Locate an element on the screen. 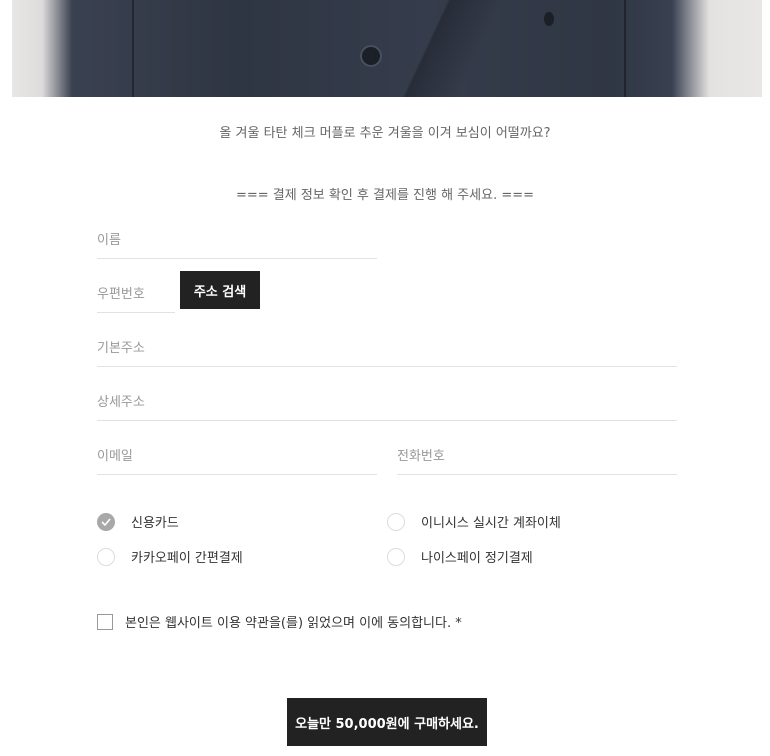  payment-option-nicepay: 나이스페이 정기결제 is located at coordinates (460, 556).